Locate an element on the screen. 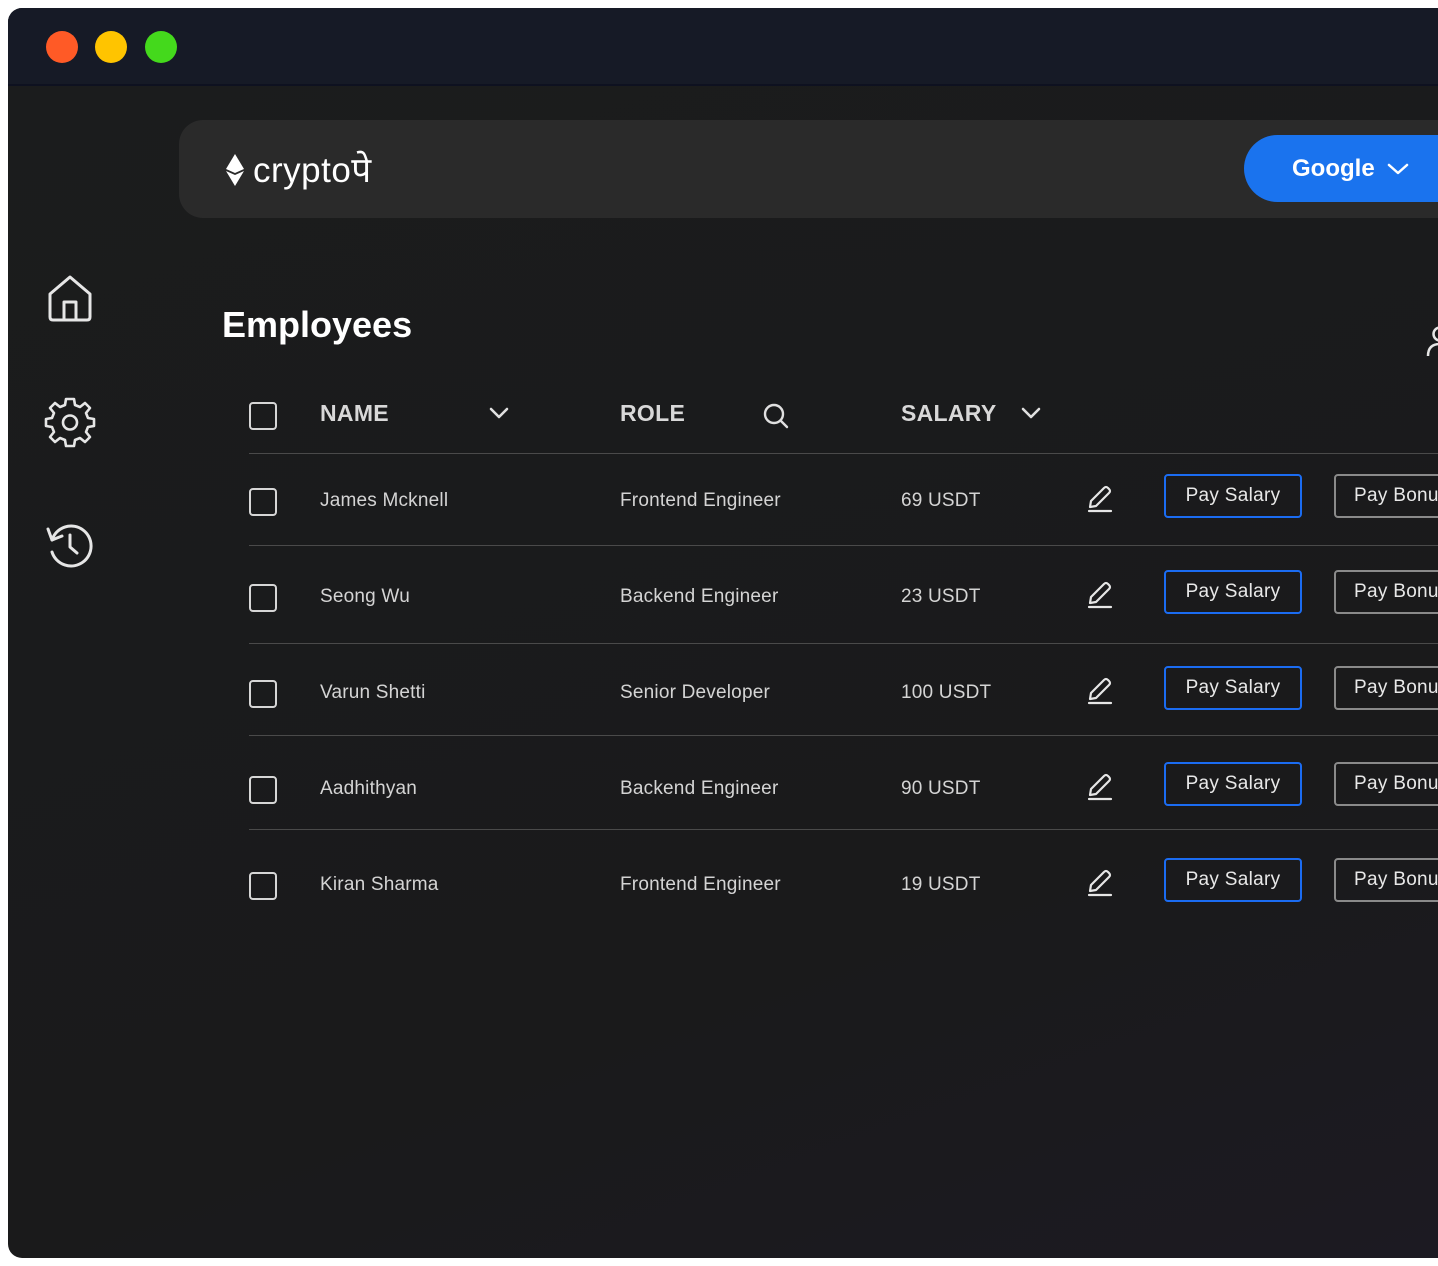 The width and height of the screenshot is (1438, 1266). employee-name: James Mcknell is located at coordinates (384, 500).